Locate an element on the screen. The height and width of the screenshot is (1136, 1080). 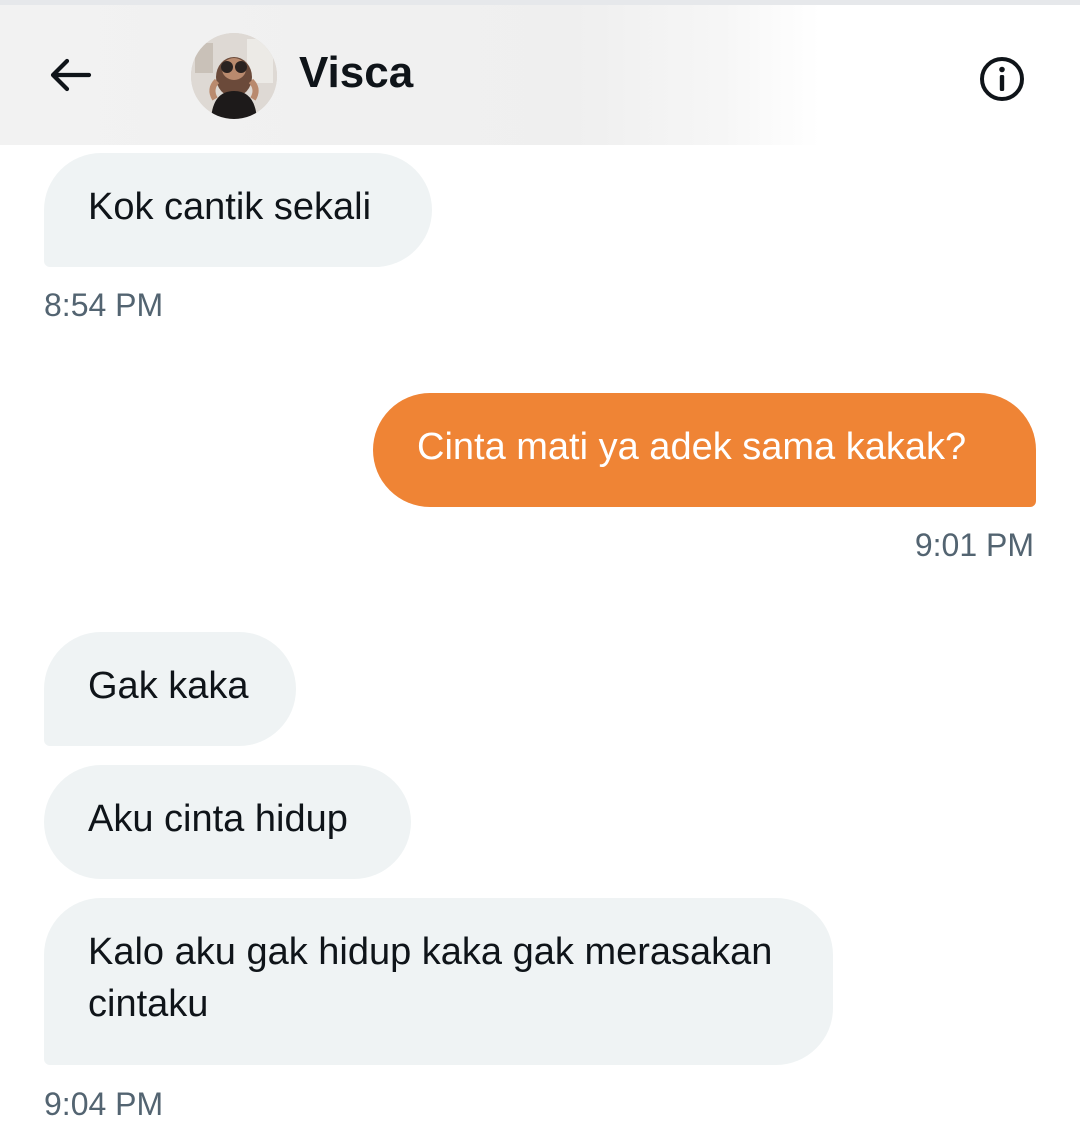
message-timestamp: 8:54 PM is located at coordinates (104, 305).